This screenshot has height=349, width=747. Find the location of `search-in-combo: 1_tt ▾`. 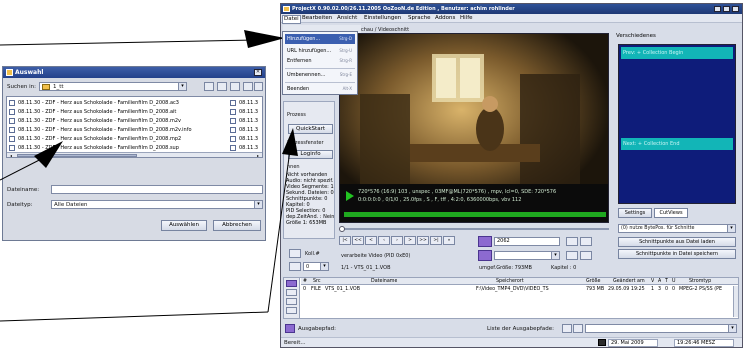

search-in-combo: 1_tt ▾ is located at coordinates (113, 86).